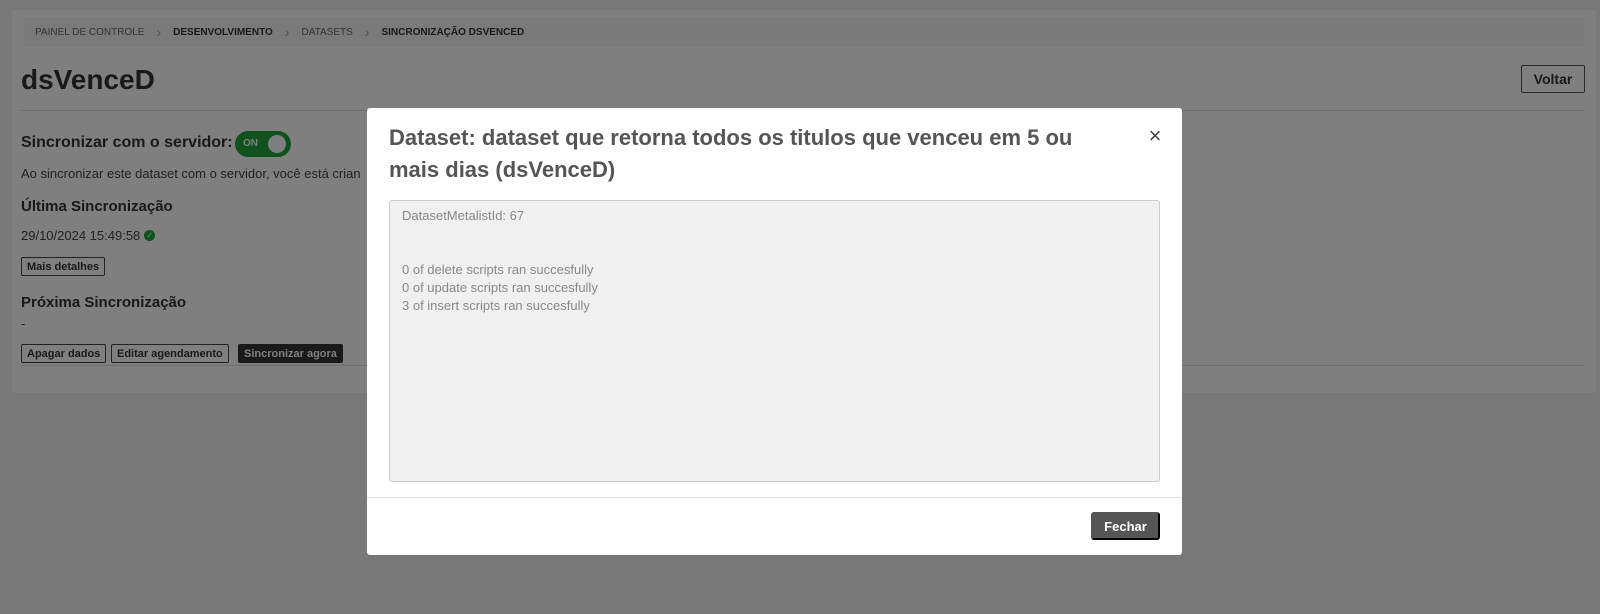 Image resolution: width=1600 pixels, height=614 pixels. I want to click on modal-footer-divider, so click(774, 497).